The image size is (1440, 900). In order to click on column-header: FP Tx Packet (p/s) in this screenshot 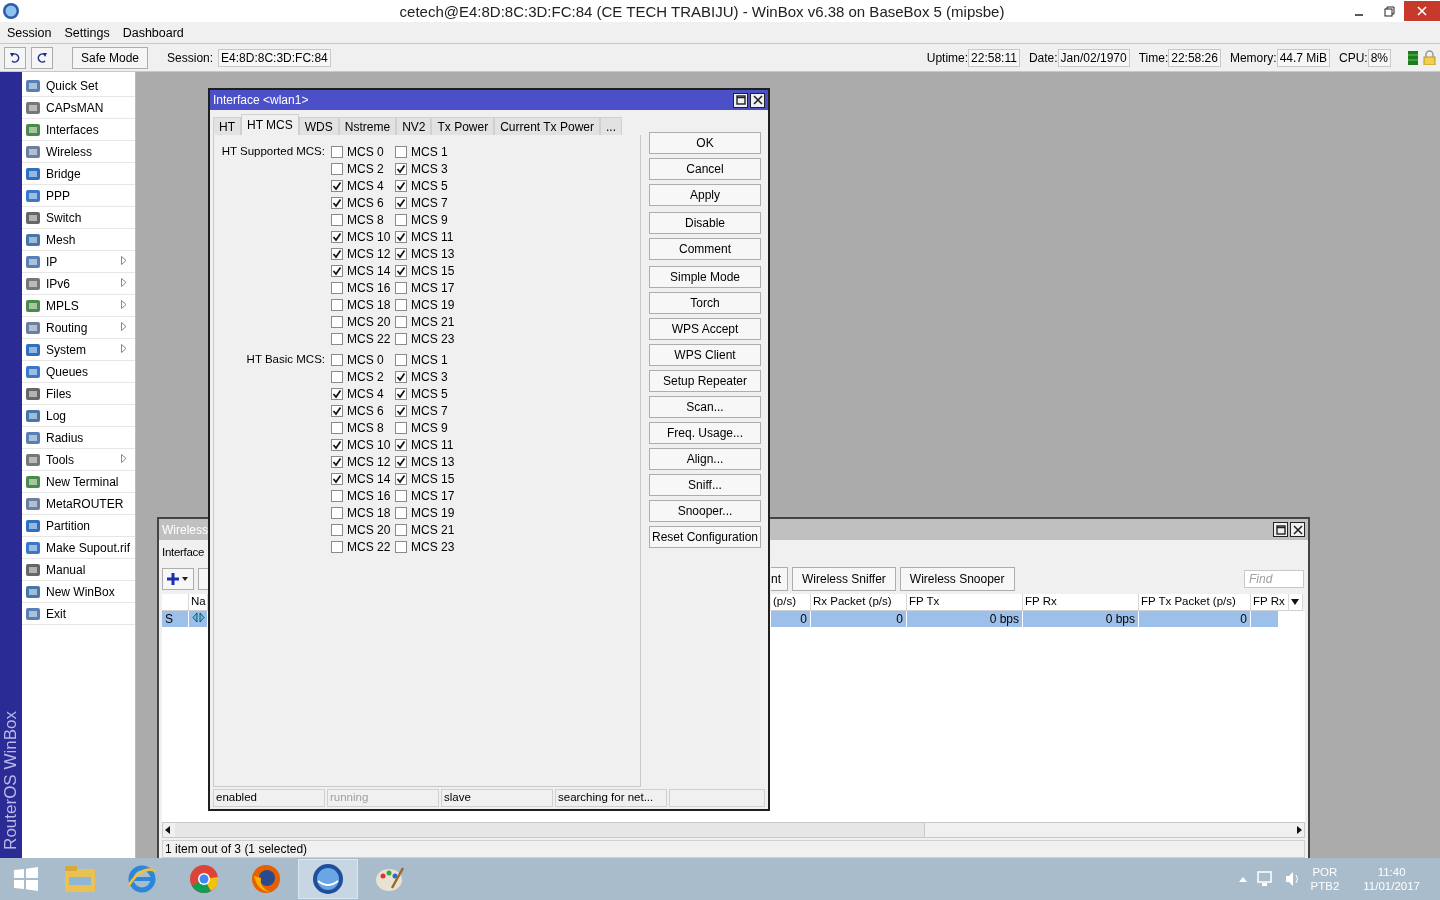, I will do `click(1195, 602)`.